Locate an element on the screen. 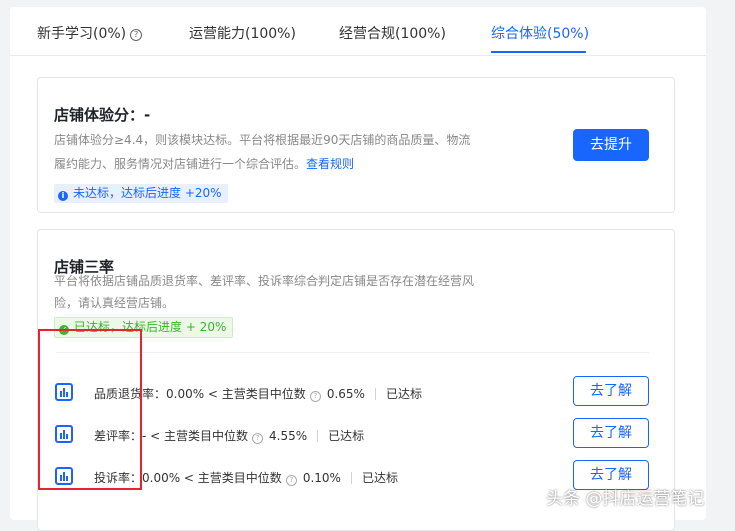  quality-return-rate-status: 已达标 is located at coordinates (403, 394).